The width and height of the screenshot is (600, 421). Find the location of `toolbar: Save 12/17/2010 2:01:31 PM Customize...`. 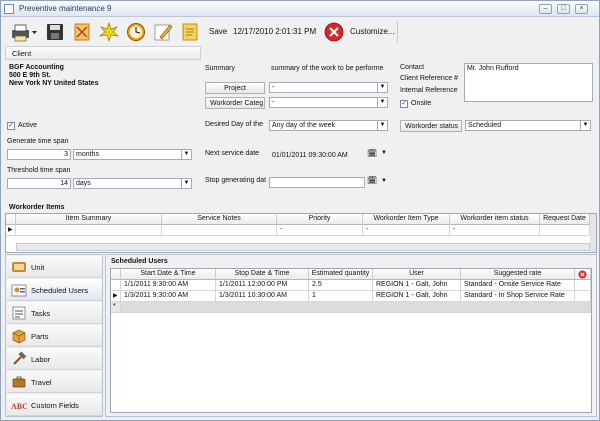

toolbar: Save 12/17/2010 2:01:31 PM Customize... is located at coordinates (300, 32).